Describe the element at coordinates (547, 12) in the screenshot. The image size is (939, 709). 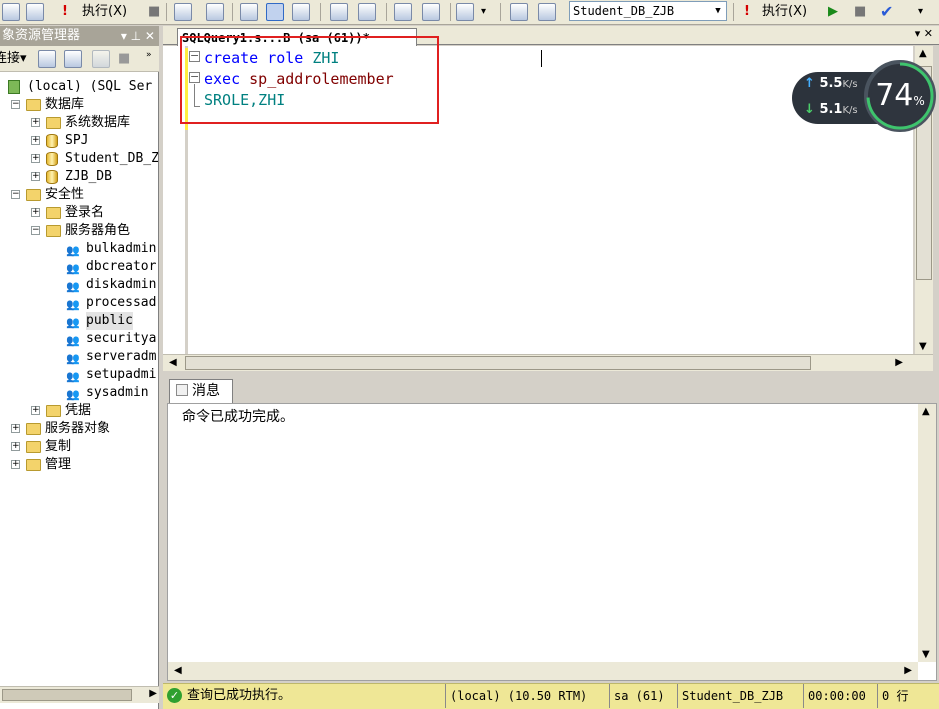
I see `toolbar-debug2-icon` at that location.